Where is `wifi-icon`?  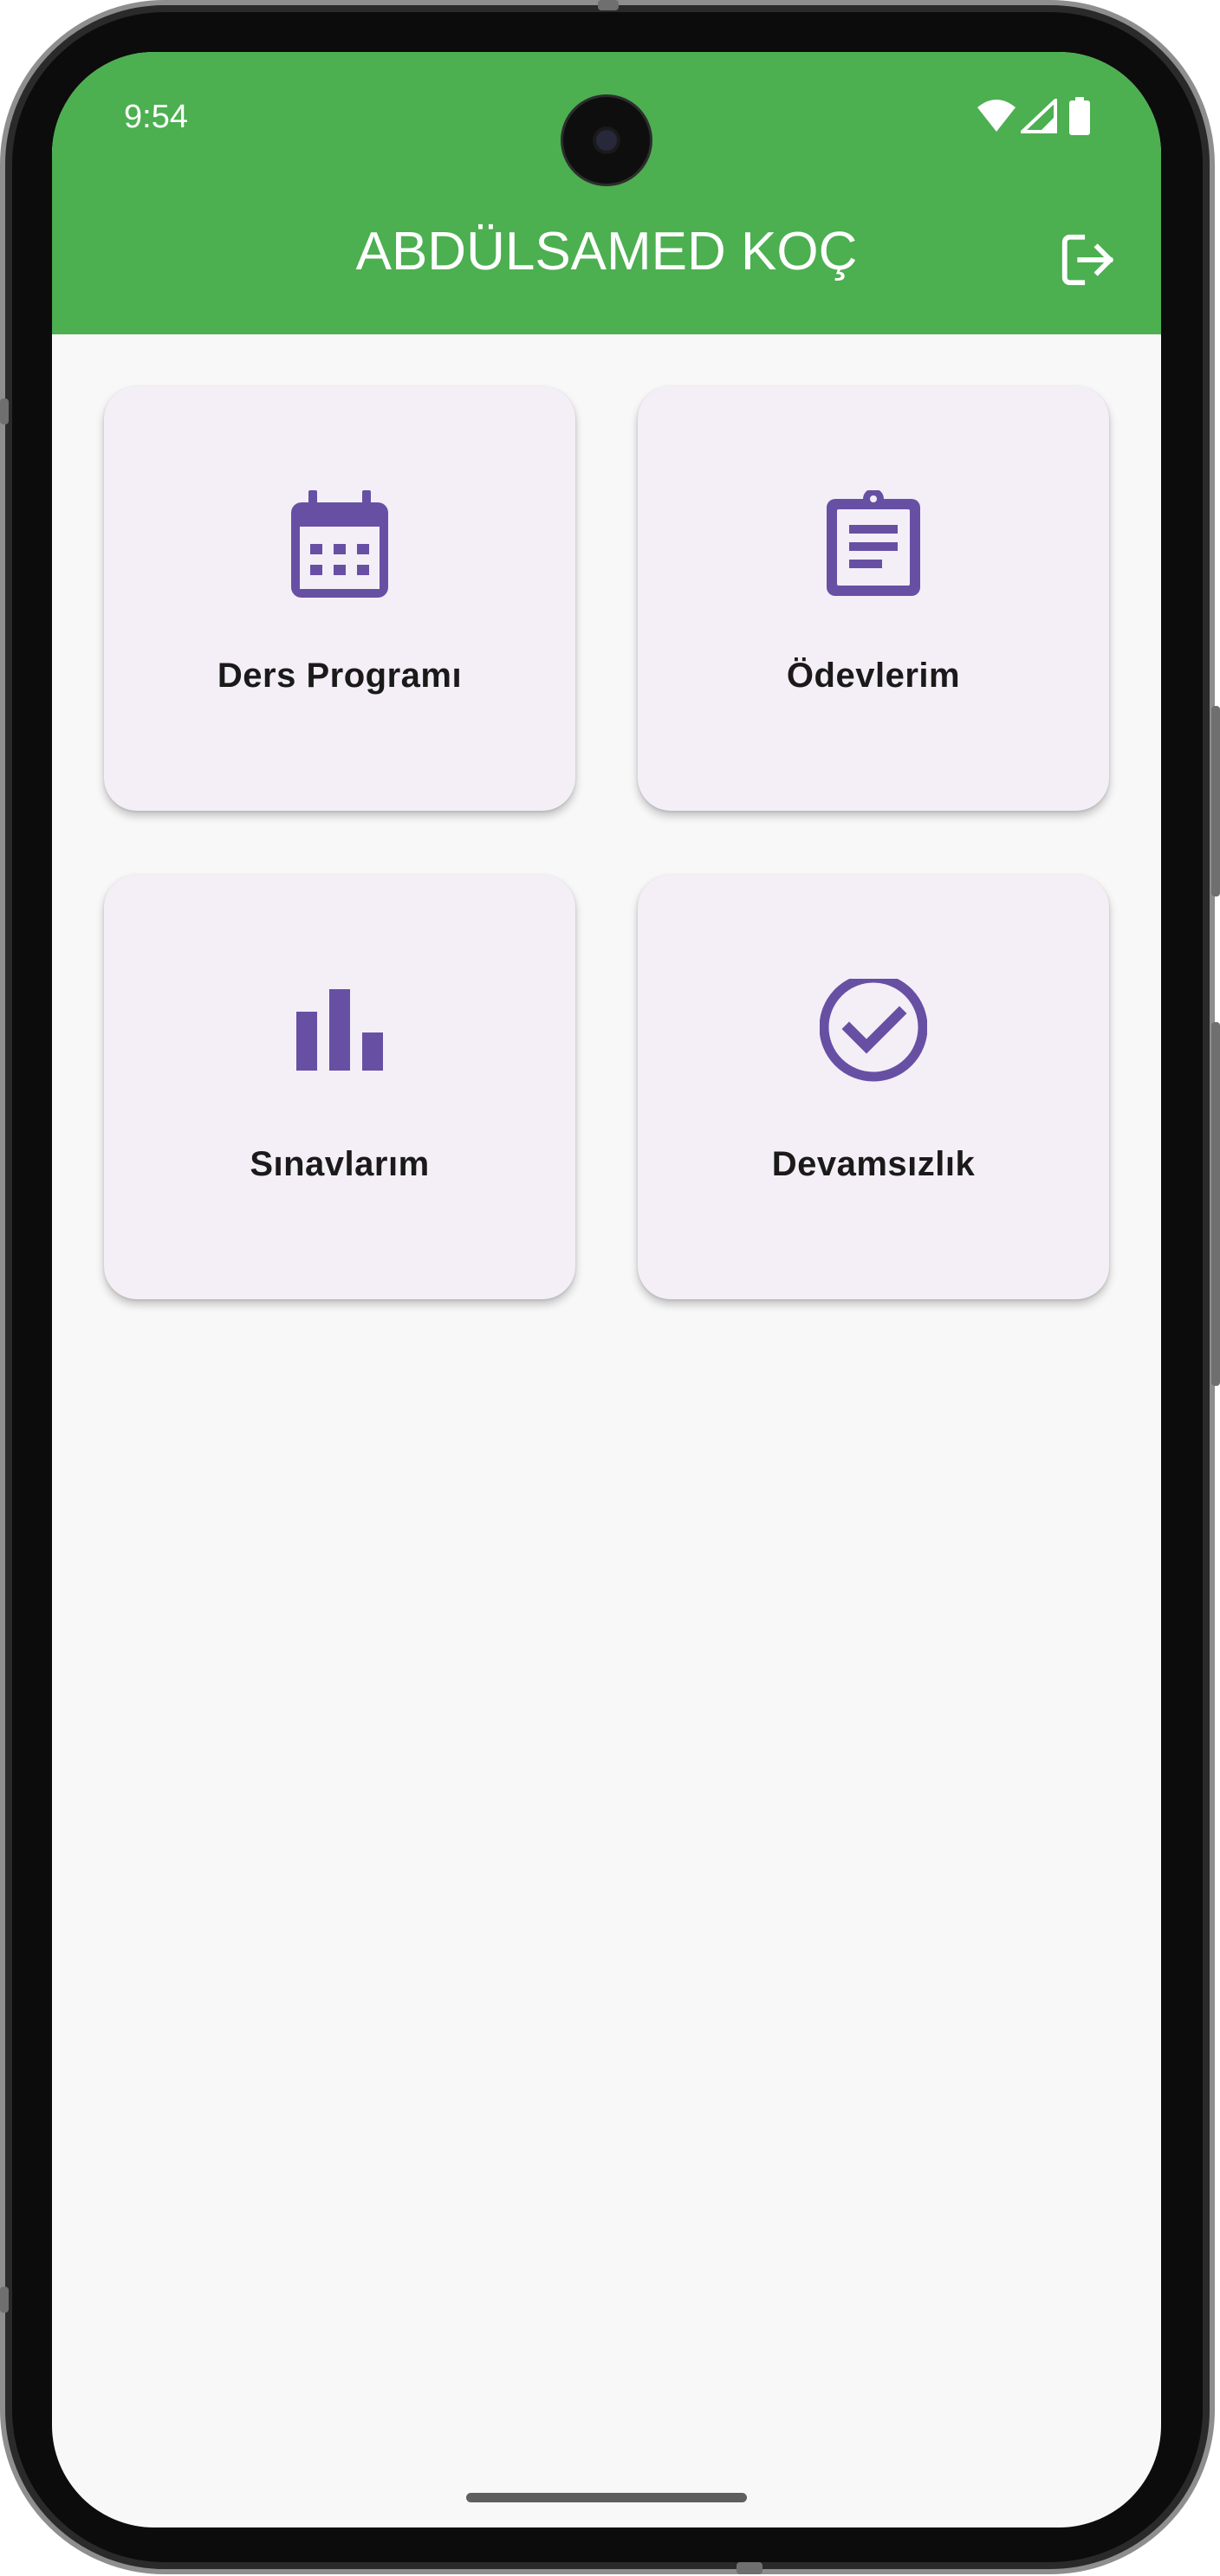
wifi-icon is located at coordinates (997, 116).